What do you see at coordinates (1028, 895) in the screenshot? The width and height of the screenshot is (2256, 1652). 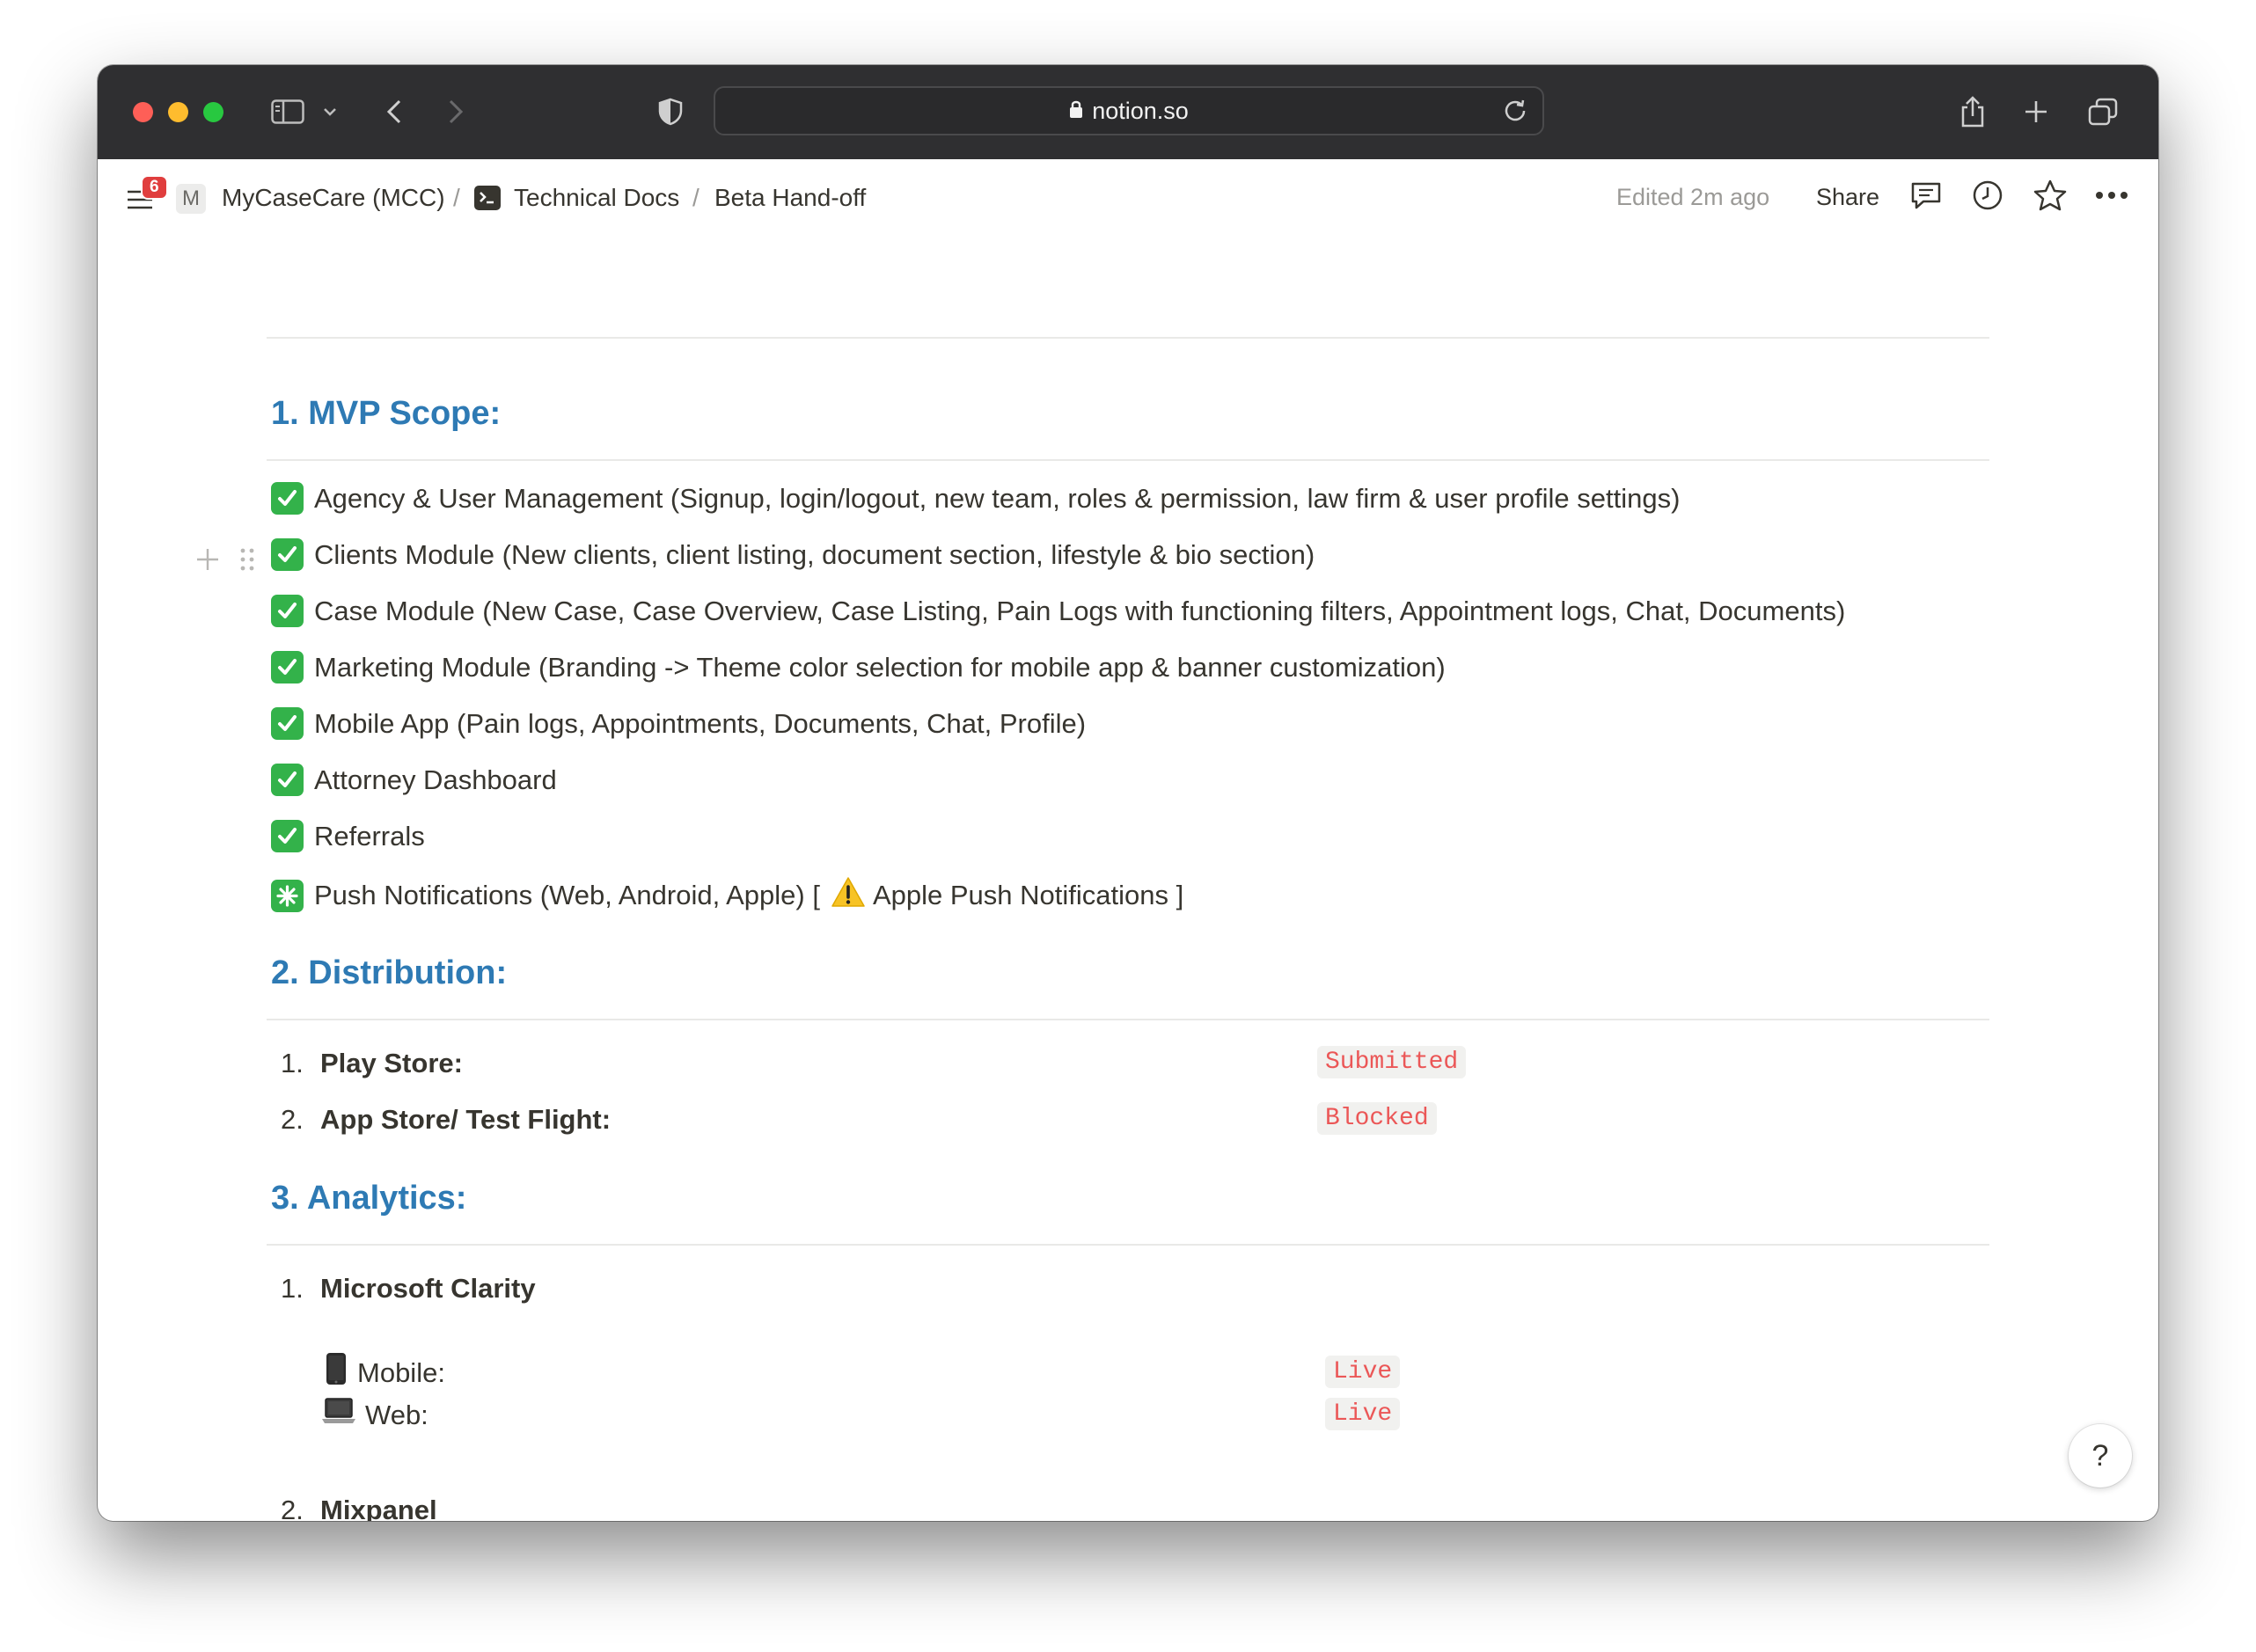 I see `list-item-text: Apple Push Notifications ]` at bounding box center [1028, 895].